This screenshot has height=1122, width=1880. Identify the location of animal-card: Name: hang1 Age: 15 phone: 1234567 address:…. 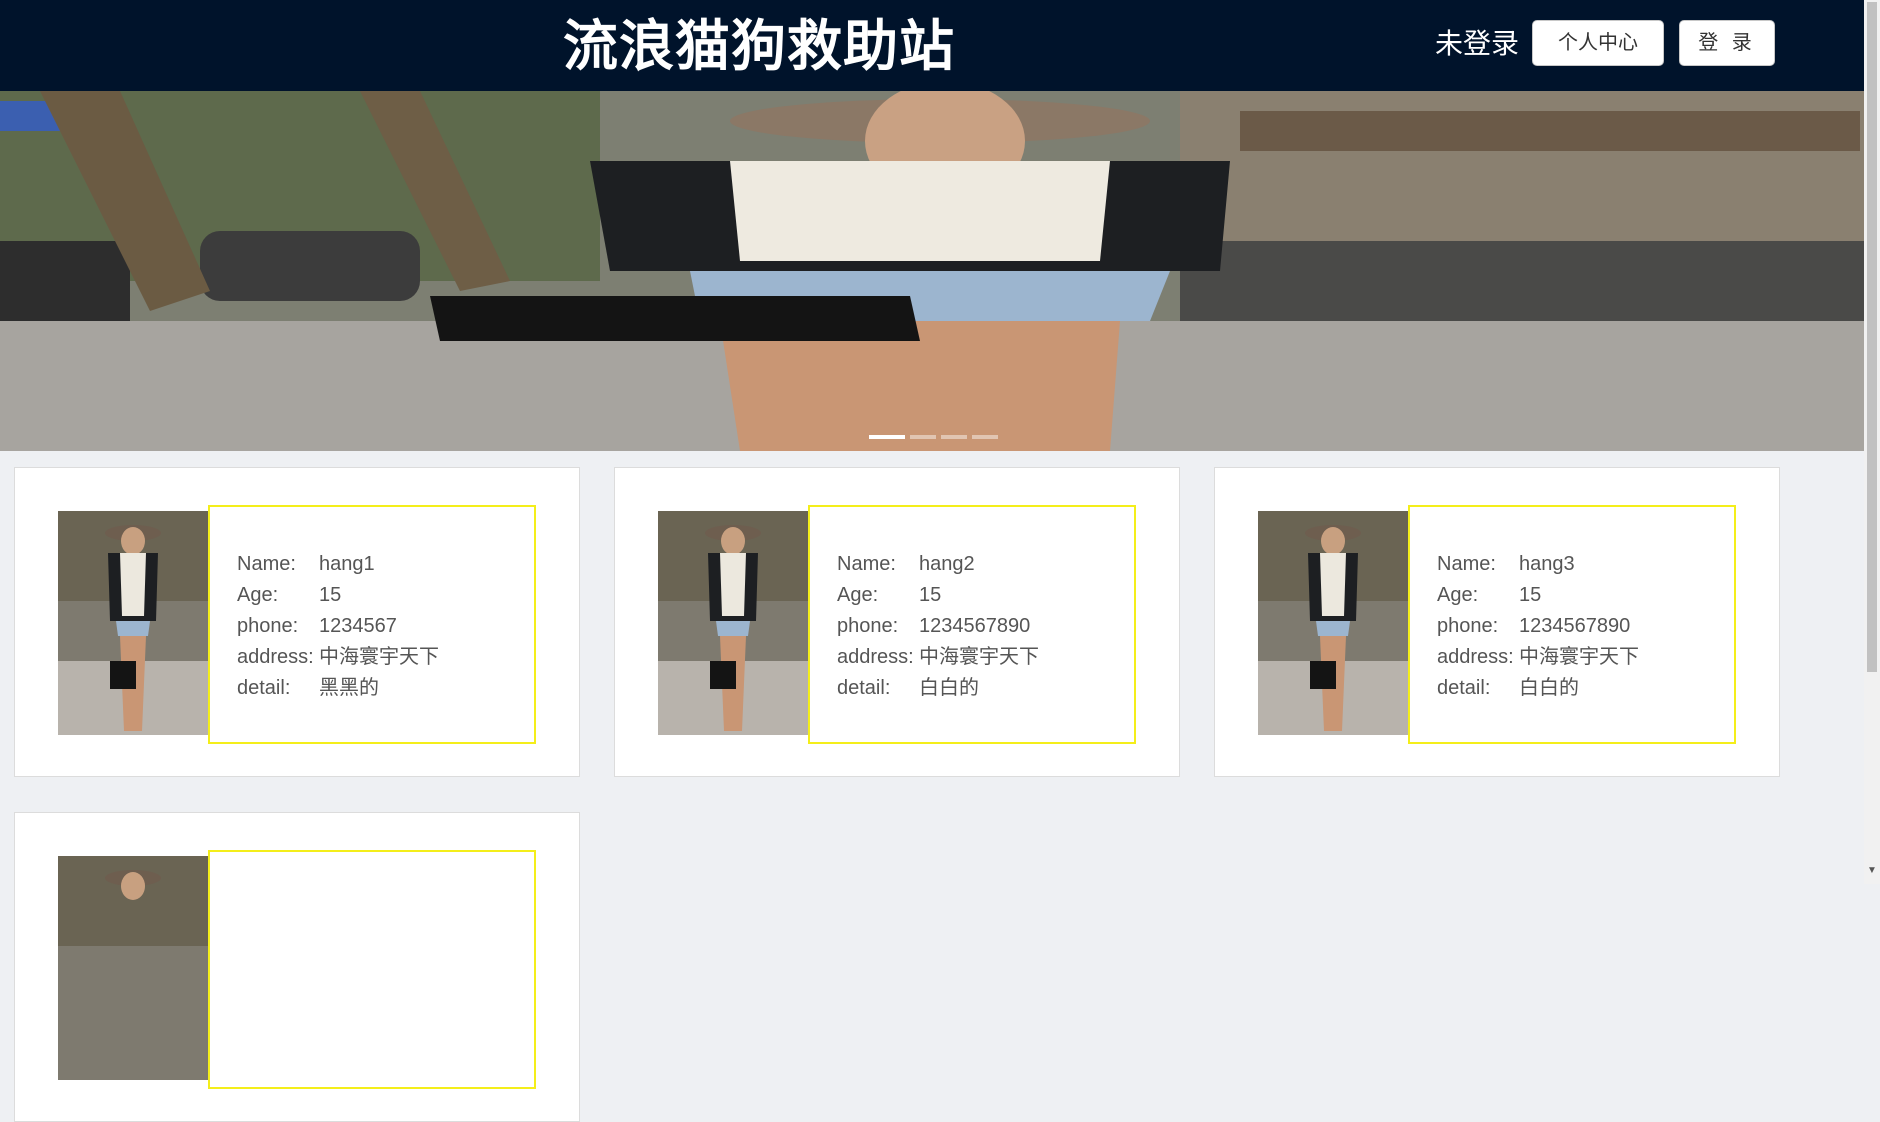
(297, 622).